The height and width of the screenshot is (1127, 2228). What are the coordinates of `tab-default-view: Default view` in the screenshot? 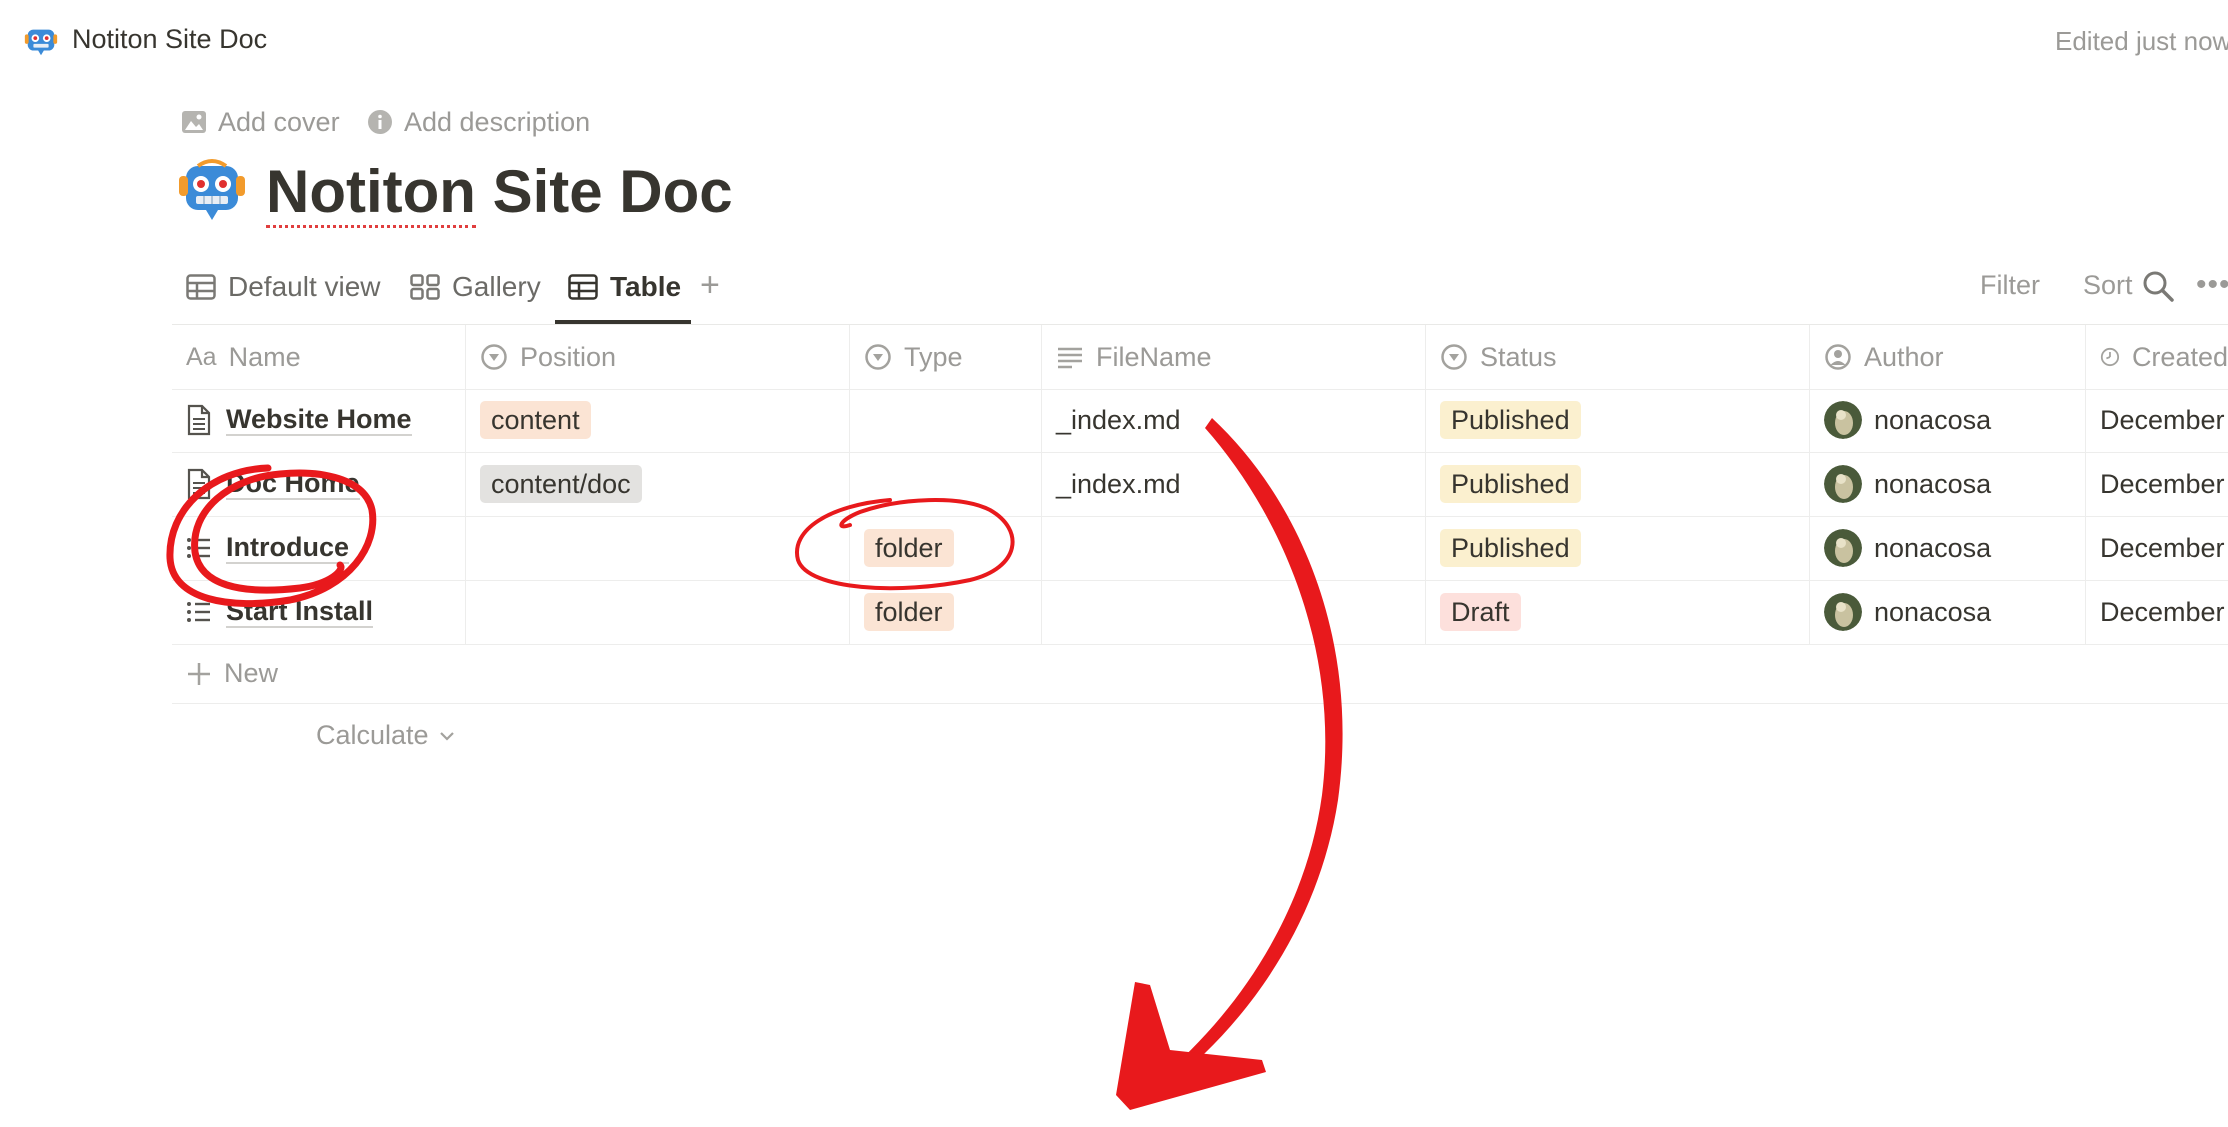 It's located at (283, 287).